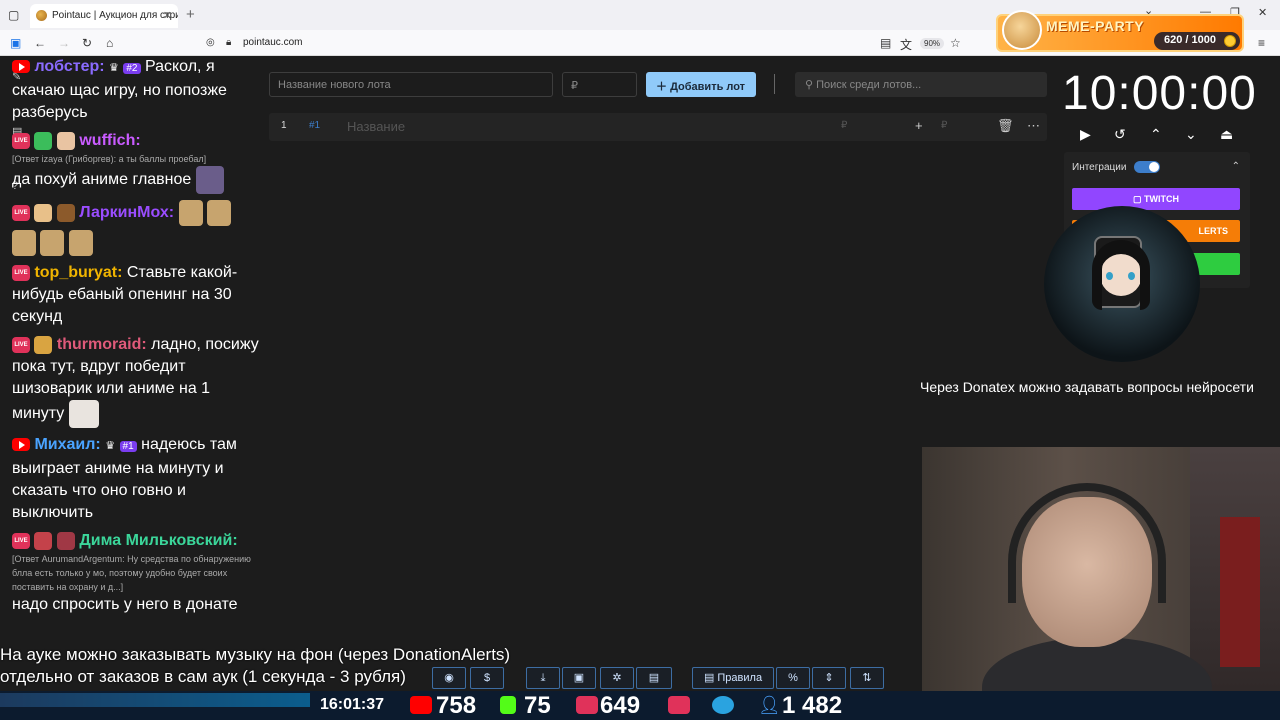  I want to click on avatar-eye, so click(1131, 276).